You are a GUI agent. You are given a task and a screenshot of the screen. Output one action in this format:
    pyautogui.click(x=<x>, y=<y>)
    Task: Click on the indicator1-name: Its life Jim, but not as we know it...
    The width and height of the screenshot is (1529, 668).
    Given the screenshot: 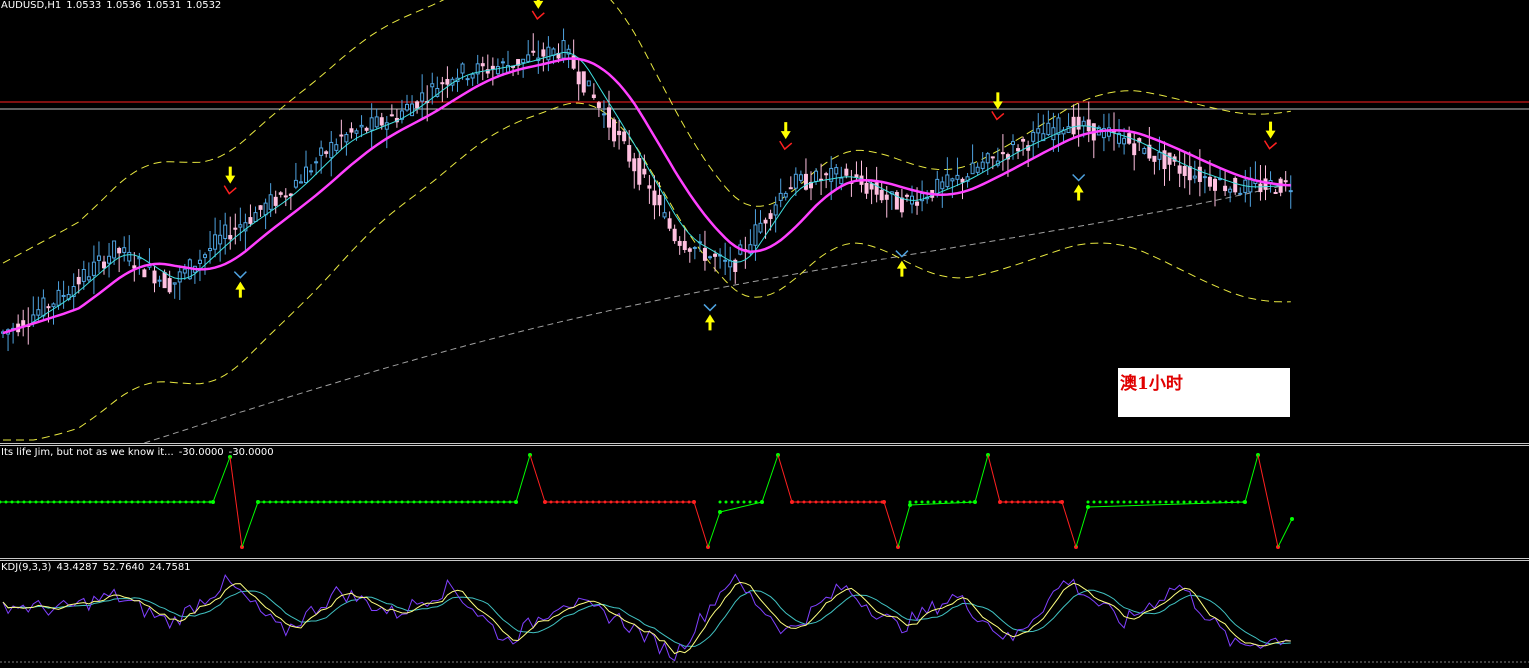 What is the action you would take?
    pyautogui.click(x=87, y=452)
    